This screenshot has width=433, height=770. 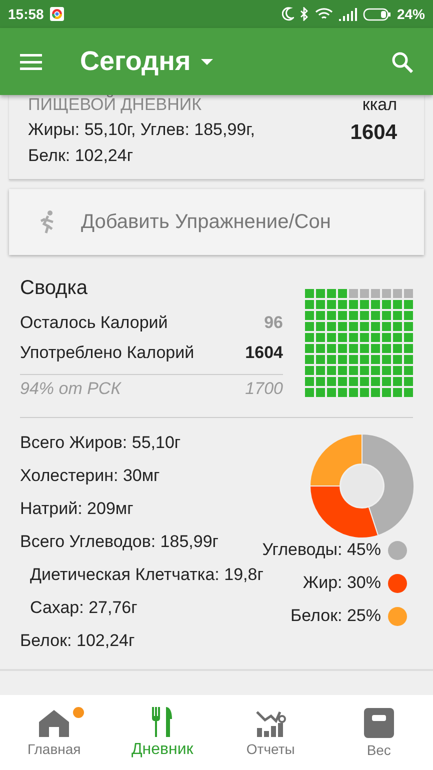 I want to click on nutrient-line: Белок: 102,24г, so click(x=78, y=641).